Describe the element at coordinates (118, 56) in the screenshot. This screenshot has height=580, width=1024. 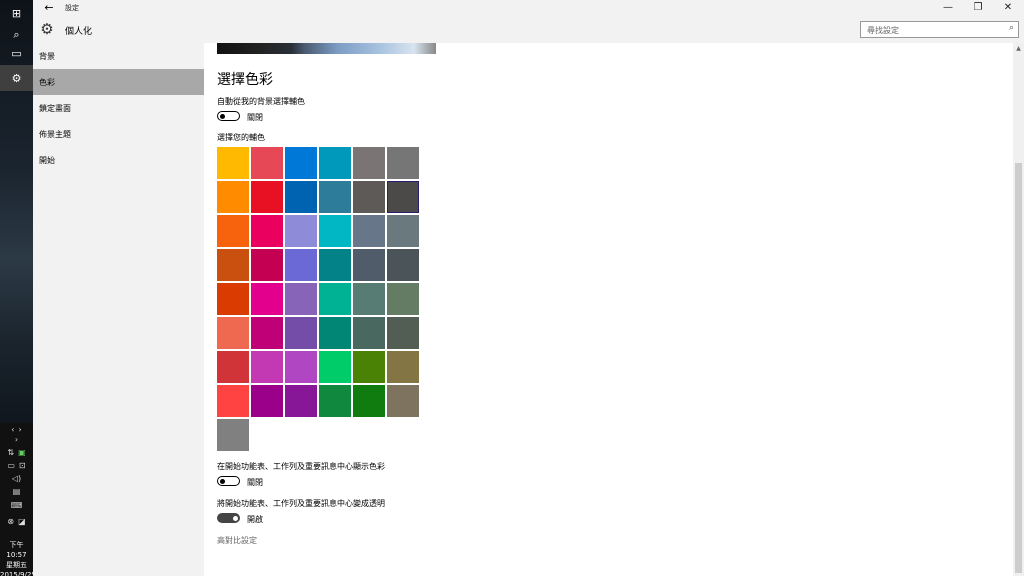
I see `sidebar-item-background: 背景` at that location.